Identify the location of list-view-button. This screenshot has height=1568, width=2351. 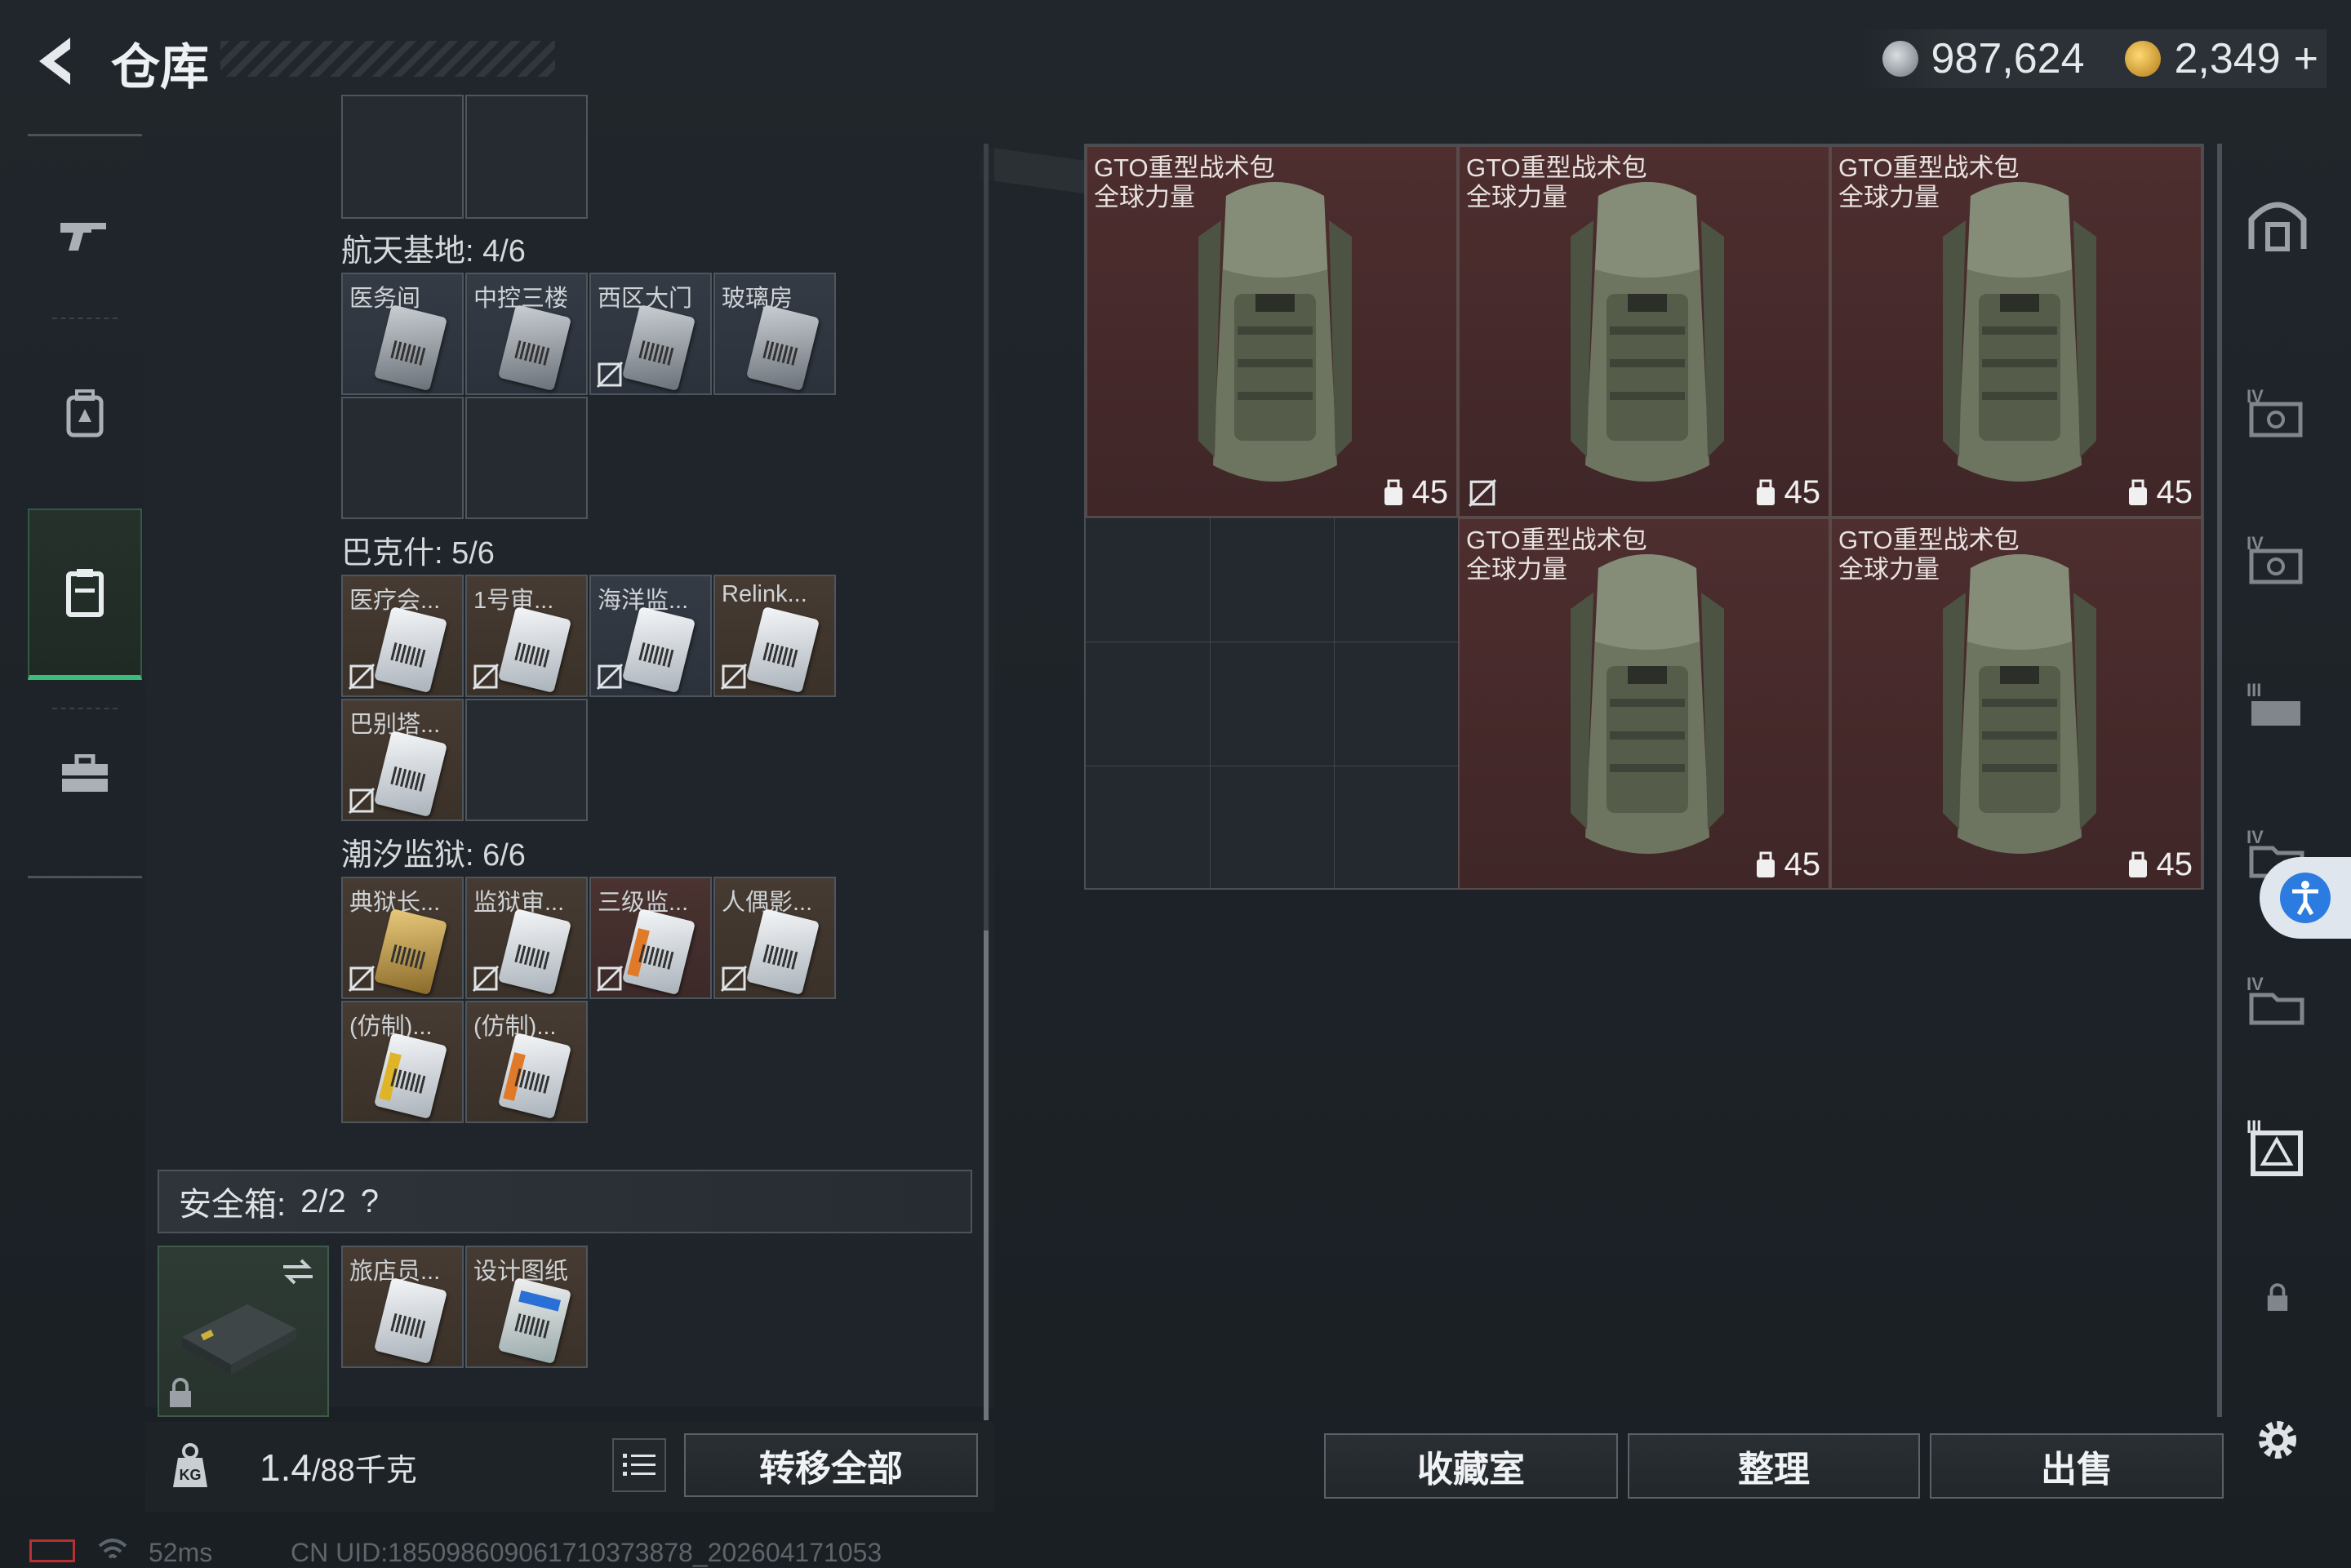
(639, 1465).